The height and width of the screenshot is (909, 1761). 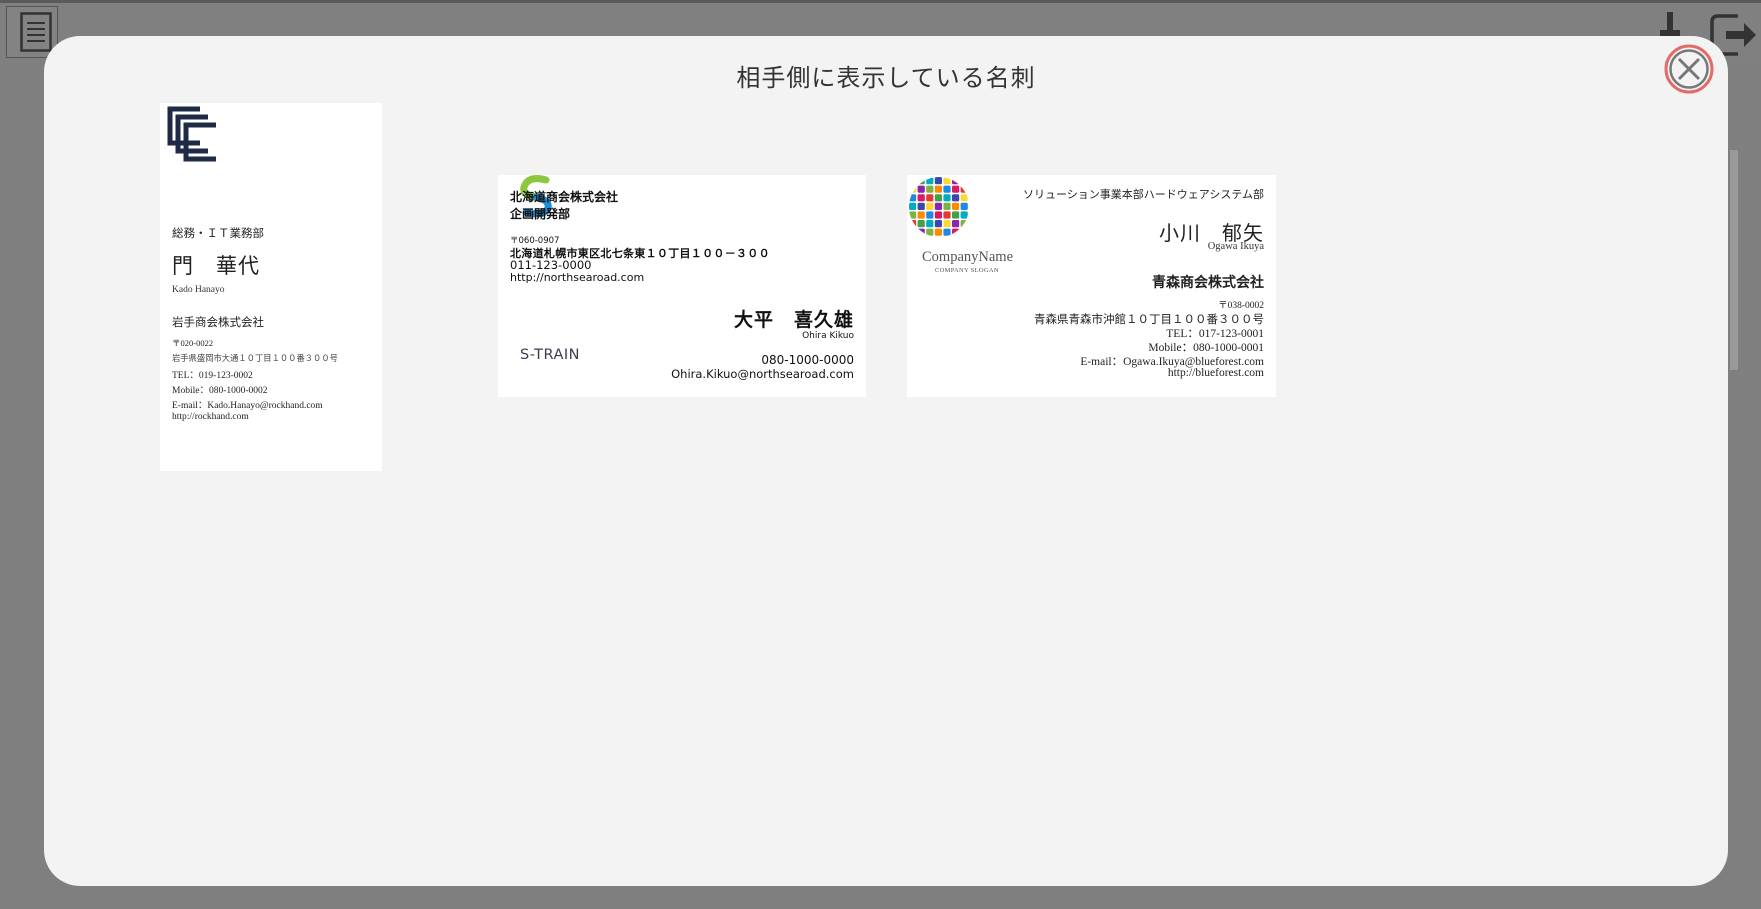 I want to click on card-url: http://rockhand.com, so click(x=210, y=417).